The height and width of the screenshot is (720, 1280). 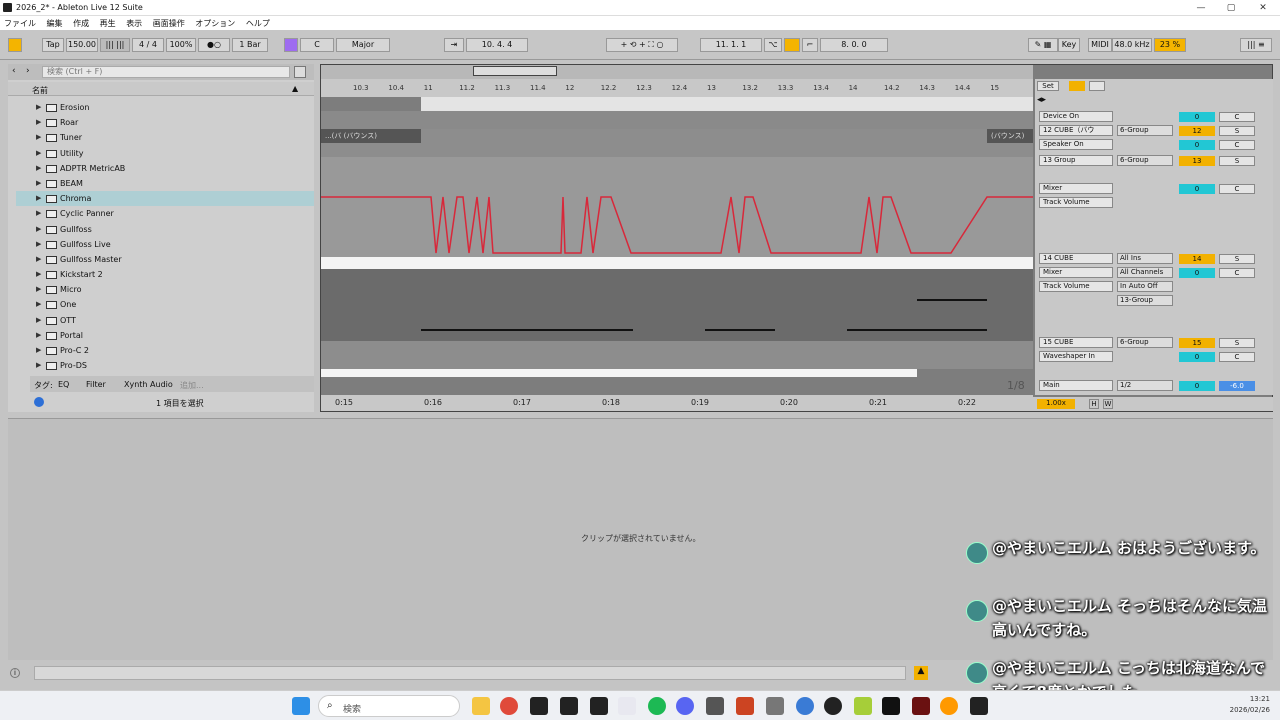 I want to click on track-15-lane, so click(x=677, y=355).